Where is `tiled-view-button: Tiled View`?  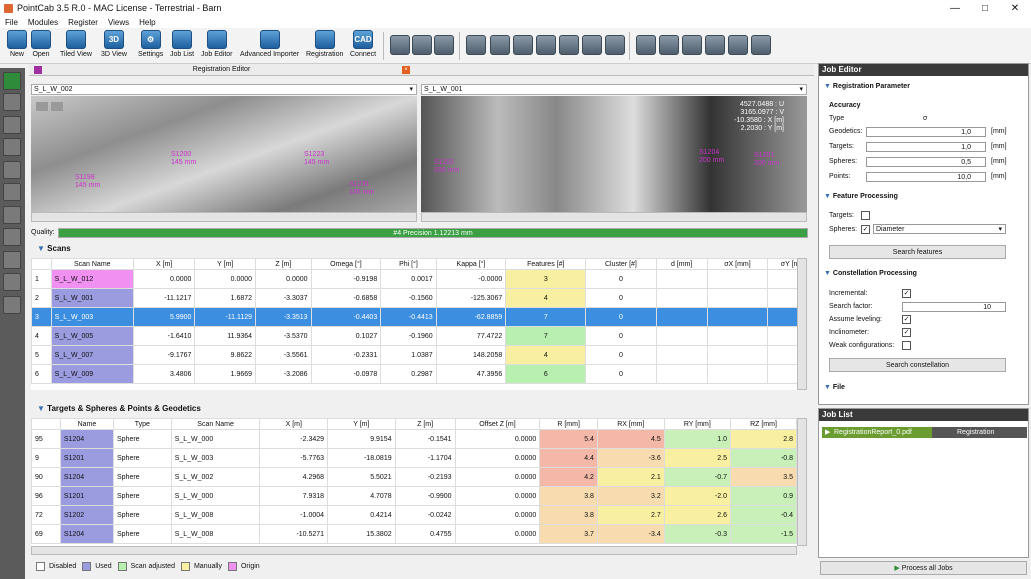
tiled-view-button: Tiled View is located at coordinates (76, 44).